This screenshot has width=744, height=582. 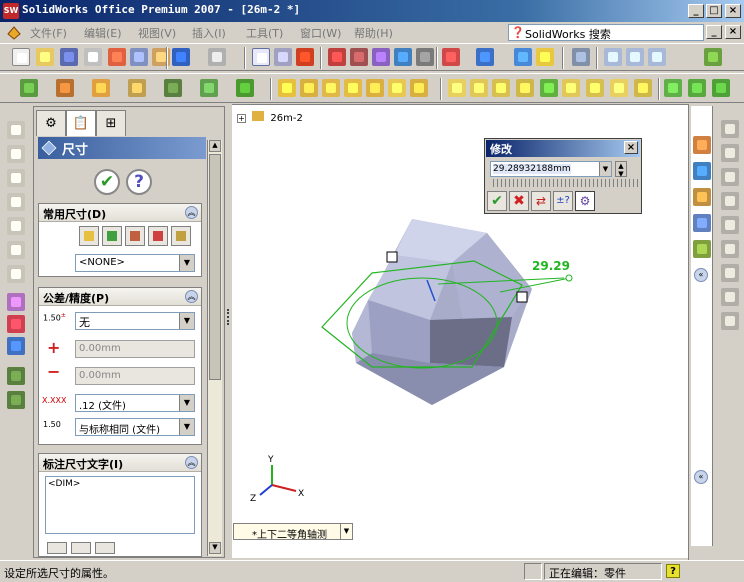 What do you see at coordinates (135, 403) in the screenshot?
I see `precision-dropdown: .12 (文件) ▼` at bounding box center [135, 403].